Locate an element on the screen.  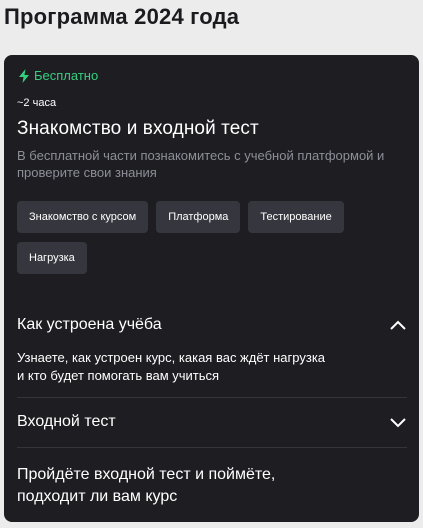
free-badge: Бесплатно is located at coordinates (58, 75).